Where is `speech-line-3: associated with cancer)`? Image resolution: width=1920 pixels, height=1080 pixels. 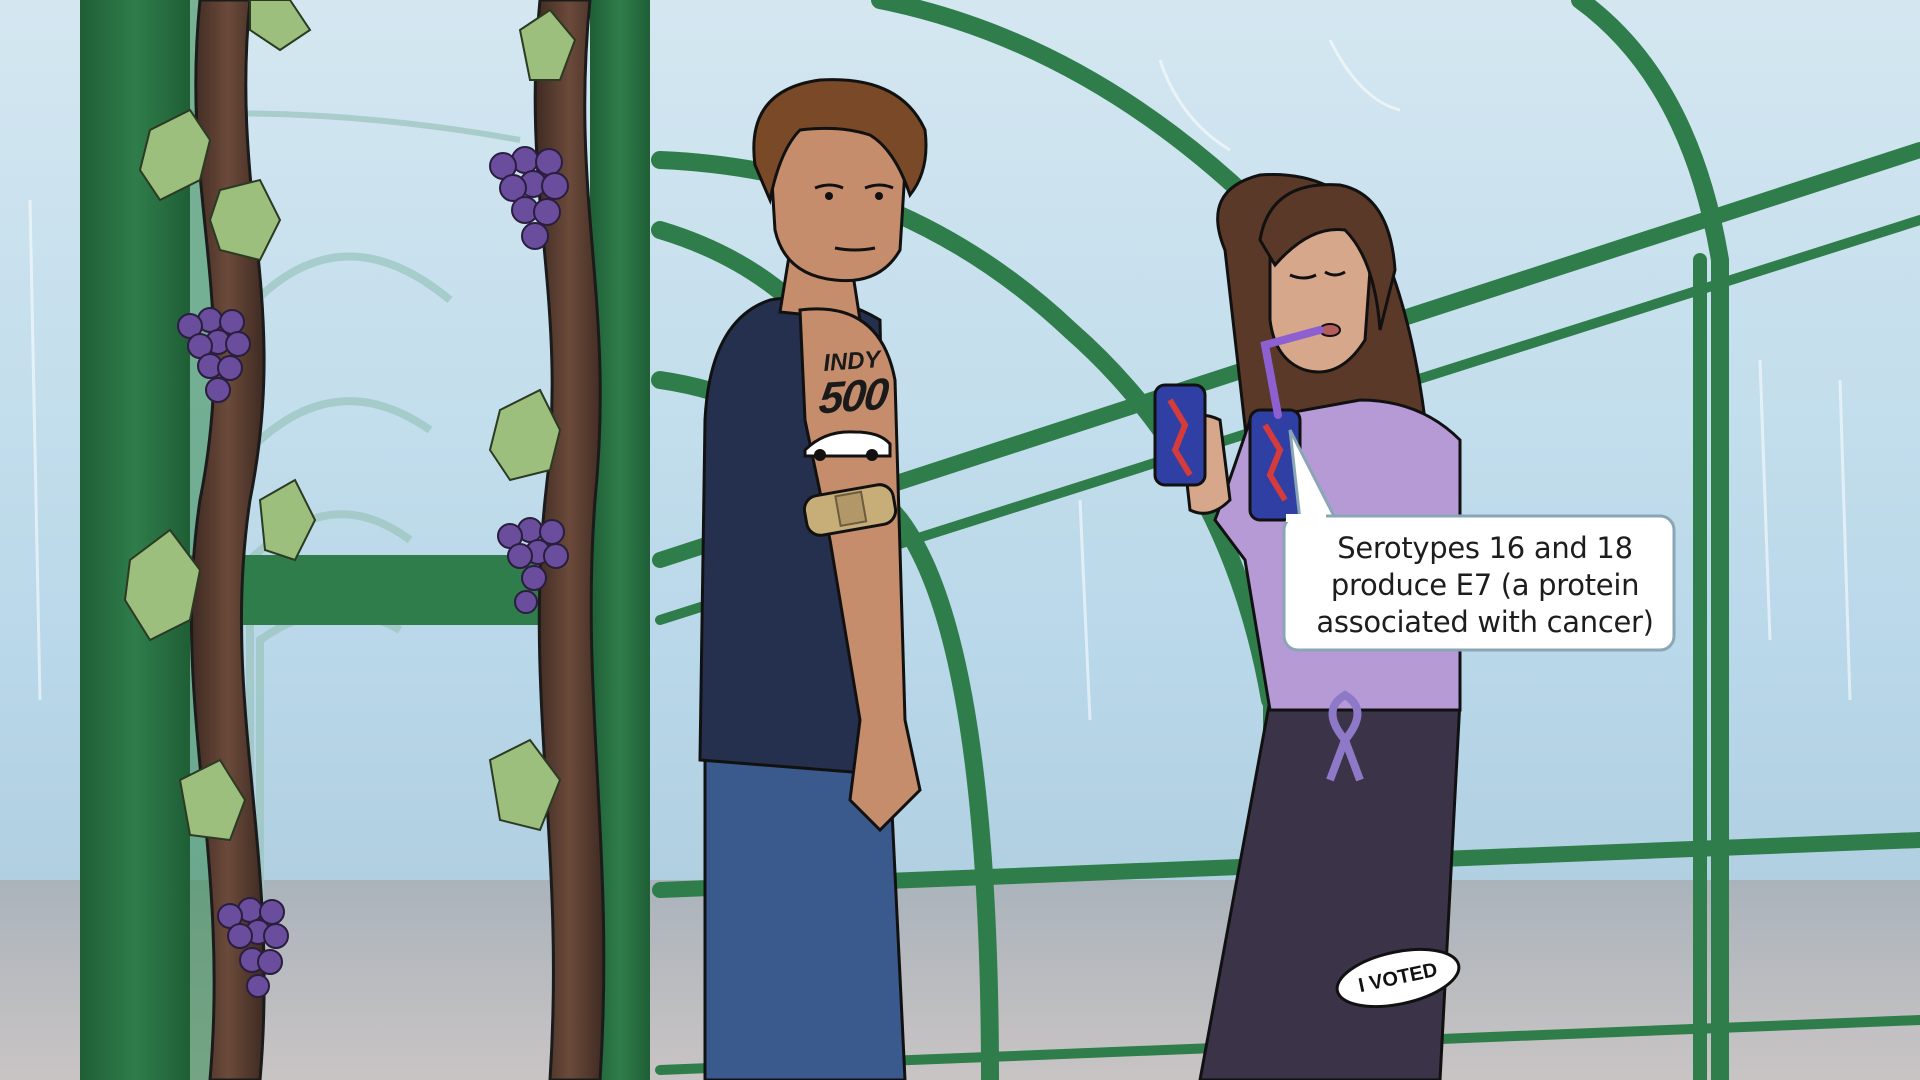 speech-line-3: associated with cancer) is located at coordinates (1485, 621).